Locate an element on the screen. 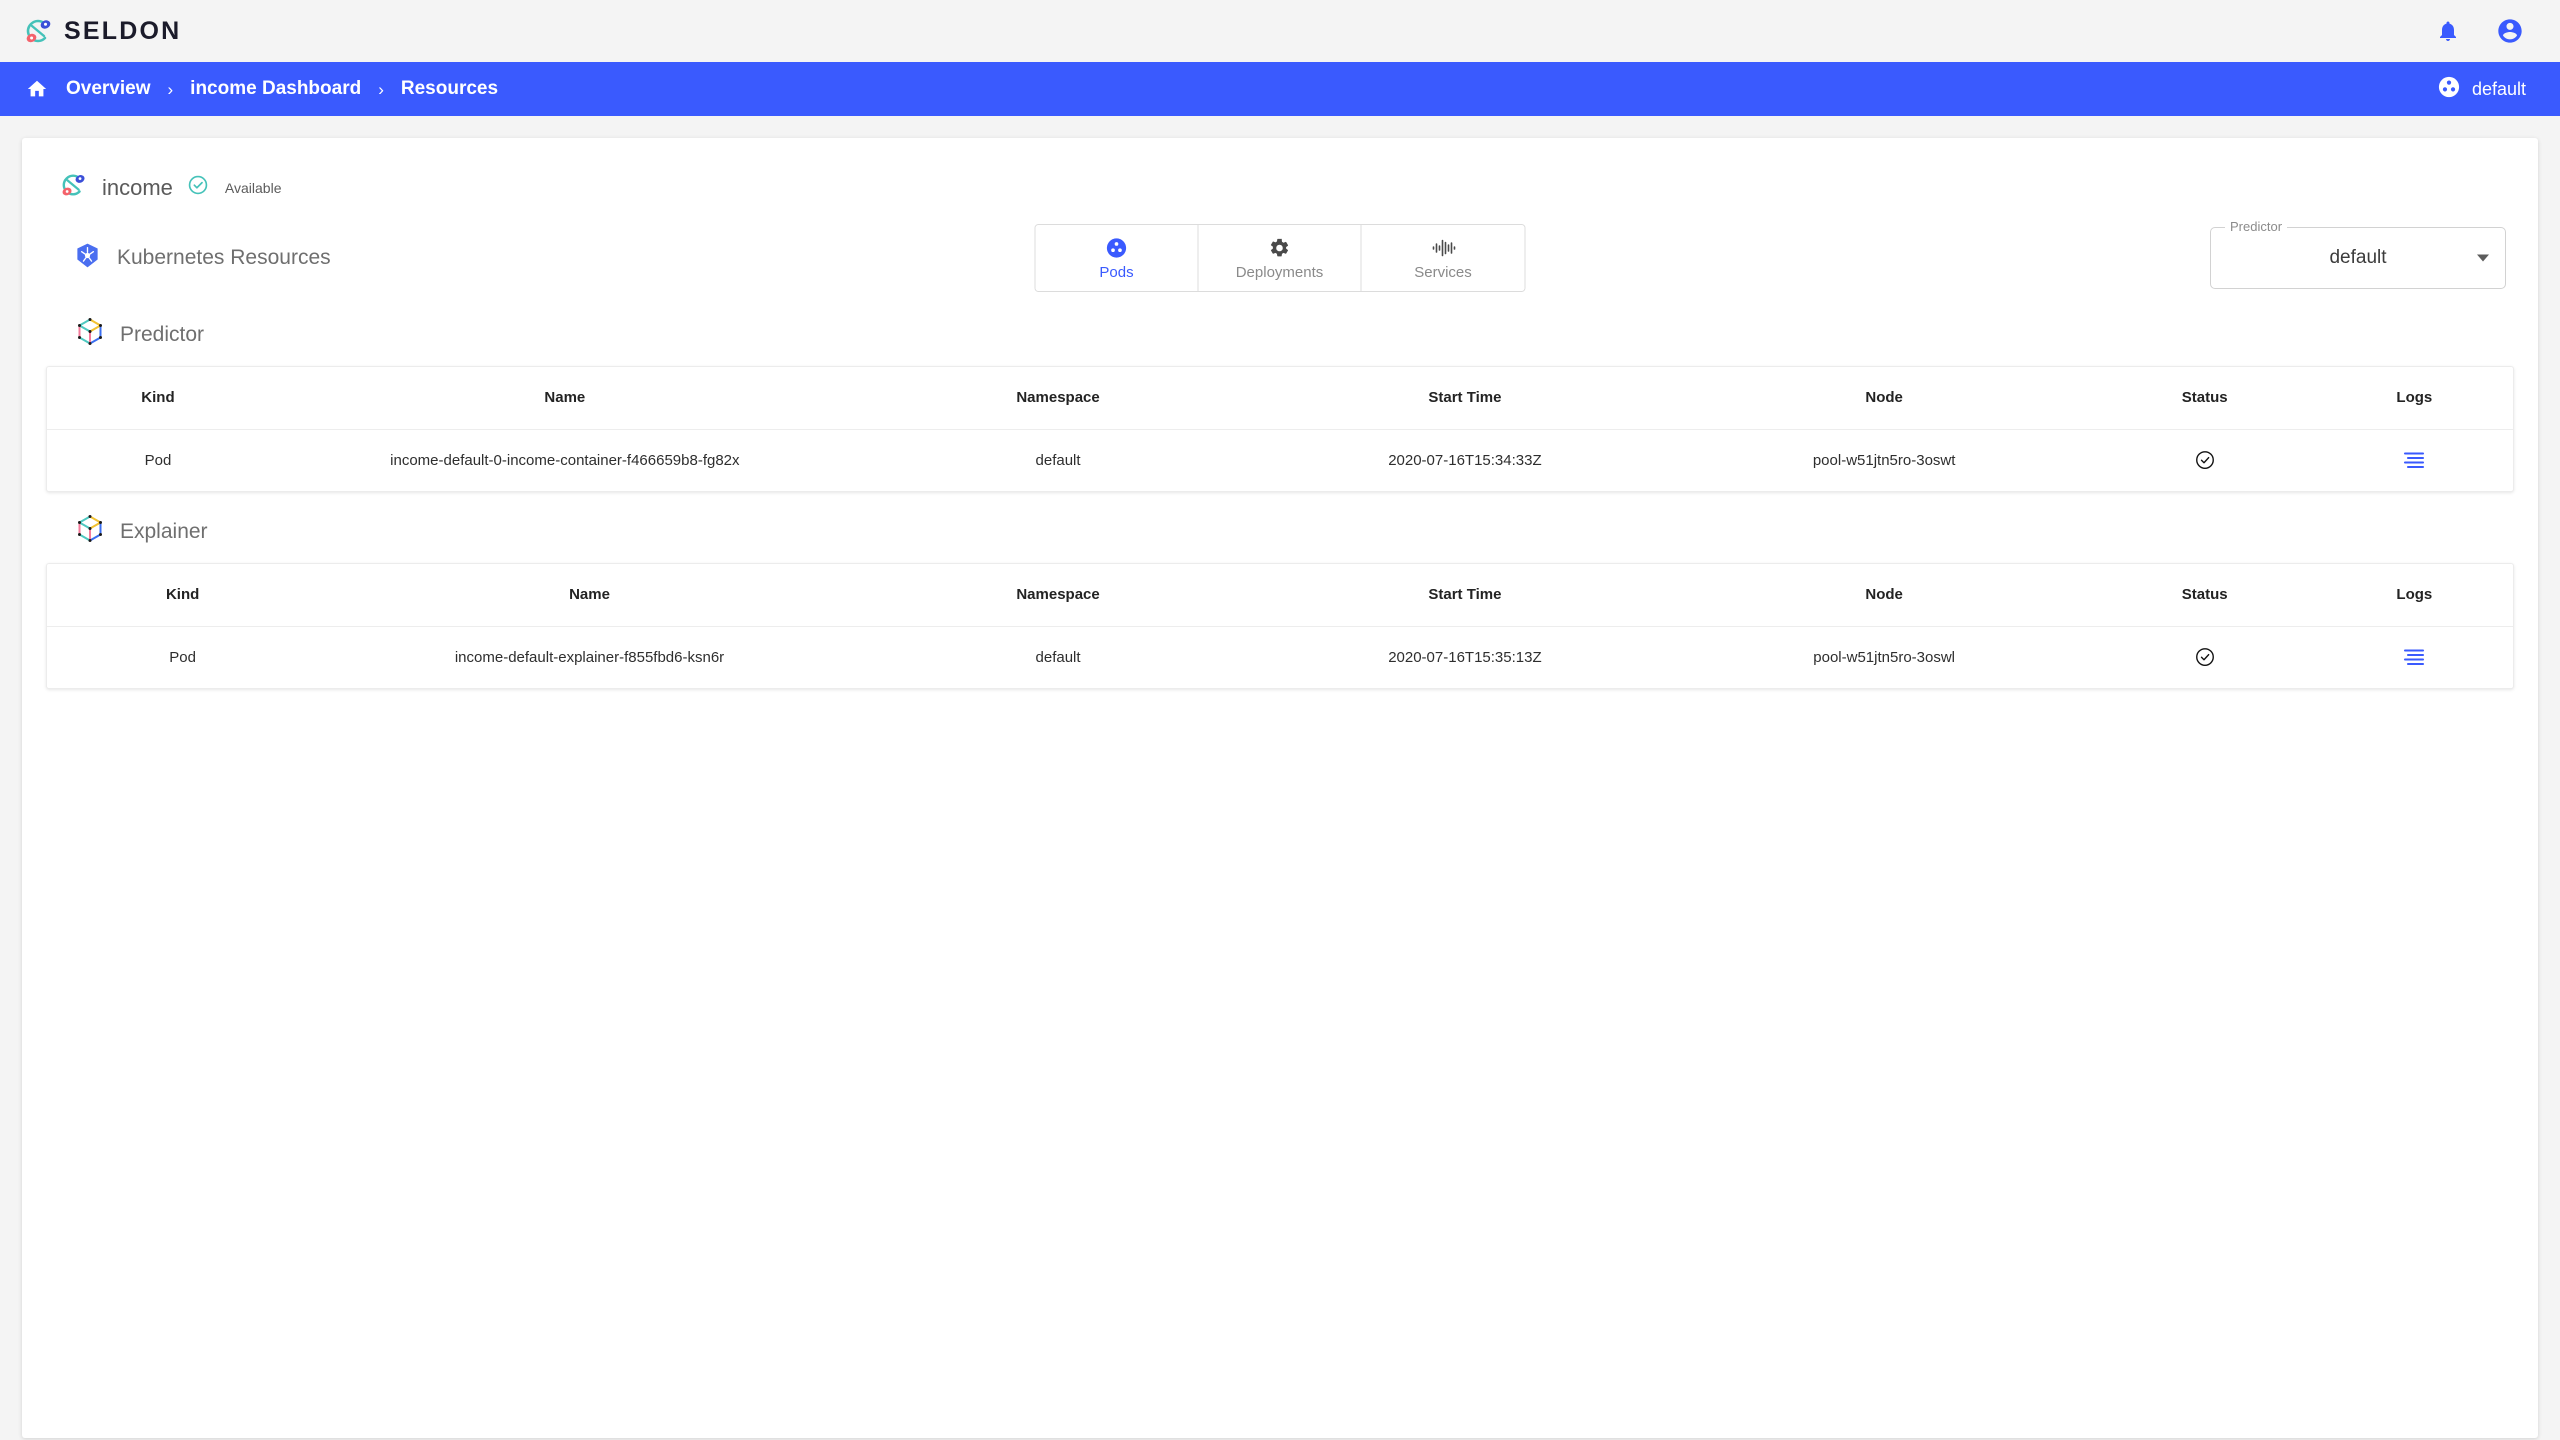  namespace-selector: default is located at coordinates (2482, 89).